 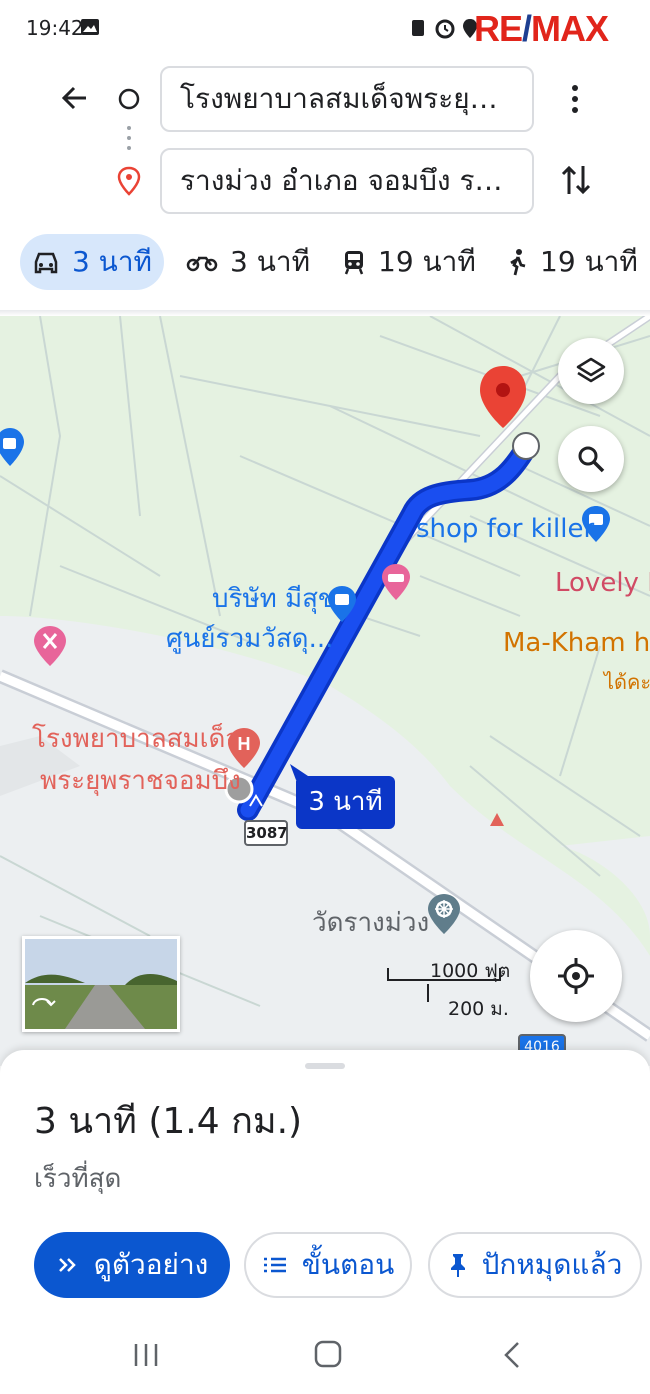 I want to click on car-icon, so click(x=46, y=263).